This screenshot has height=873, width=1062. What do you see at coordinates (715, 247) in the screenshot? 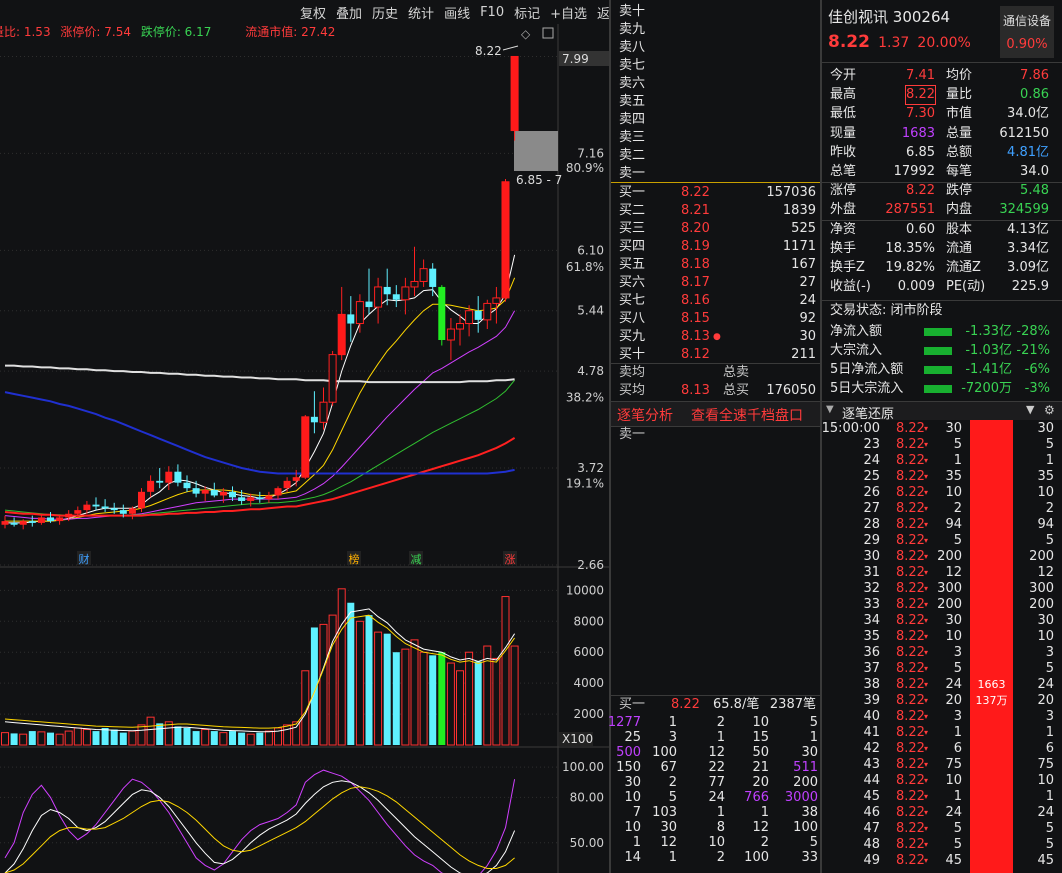
I see `buy-level-row: 买四 8.19 1171` at bounding box center [715, 247].